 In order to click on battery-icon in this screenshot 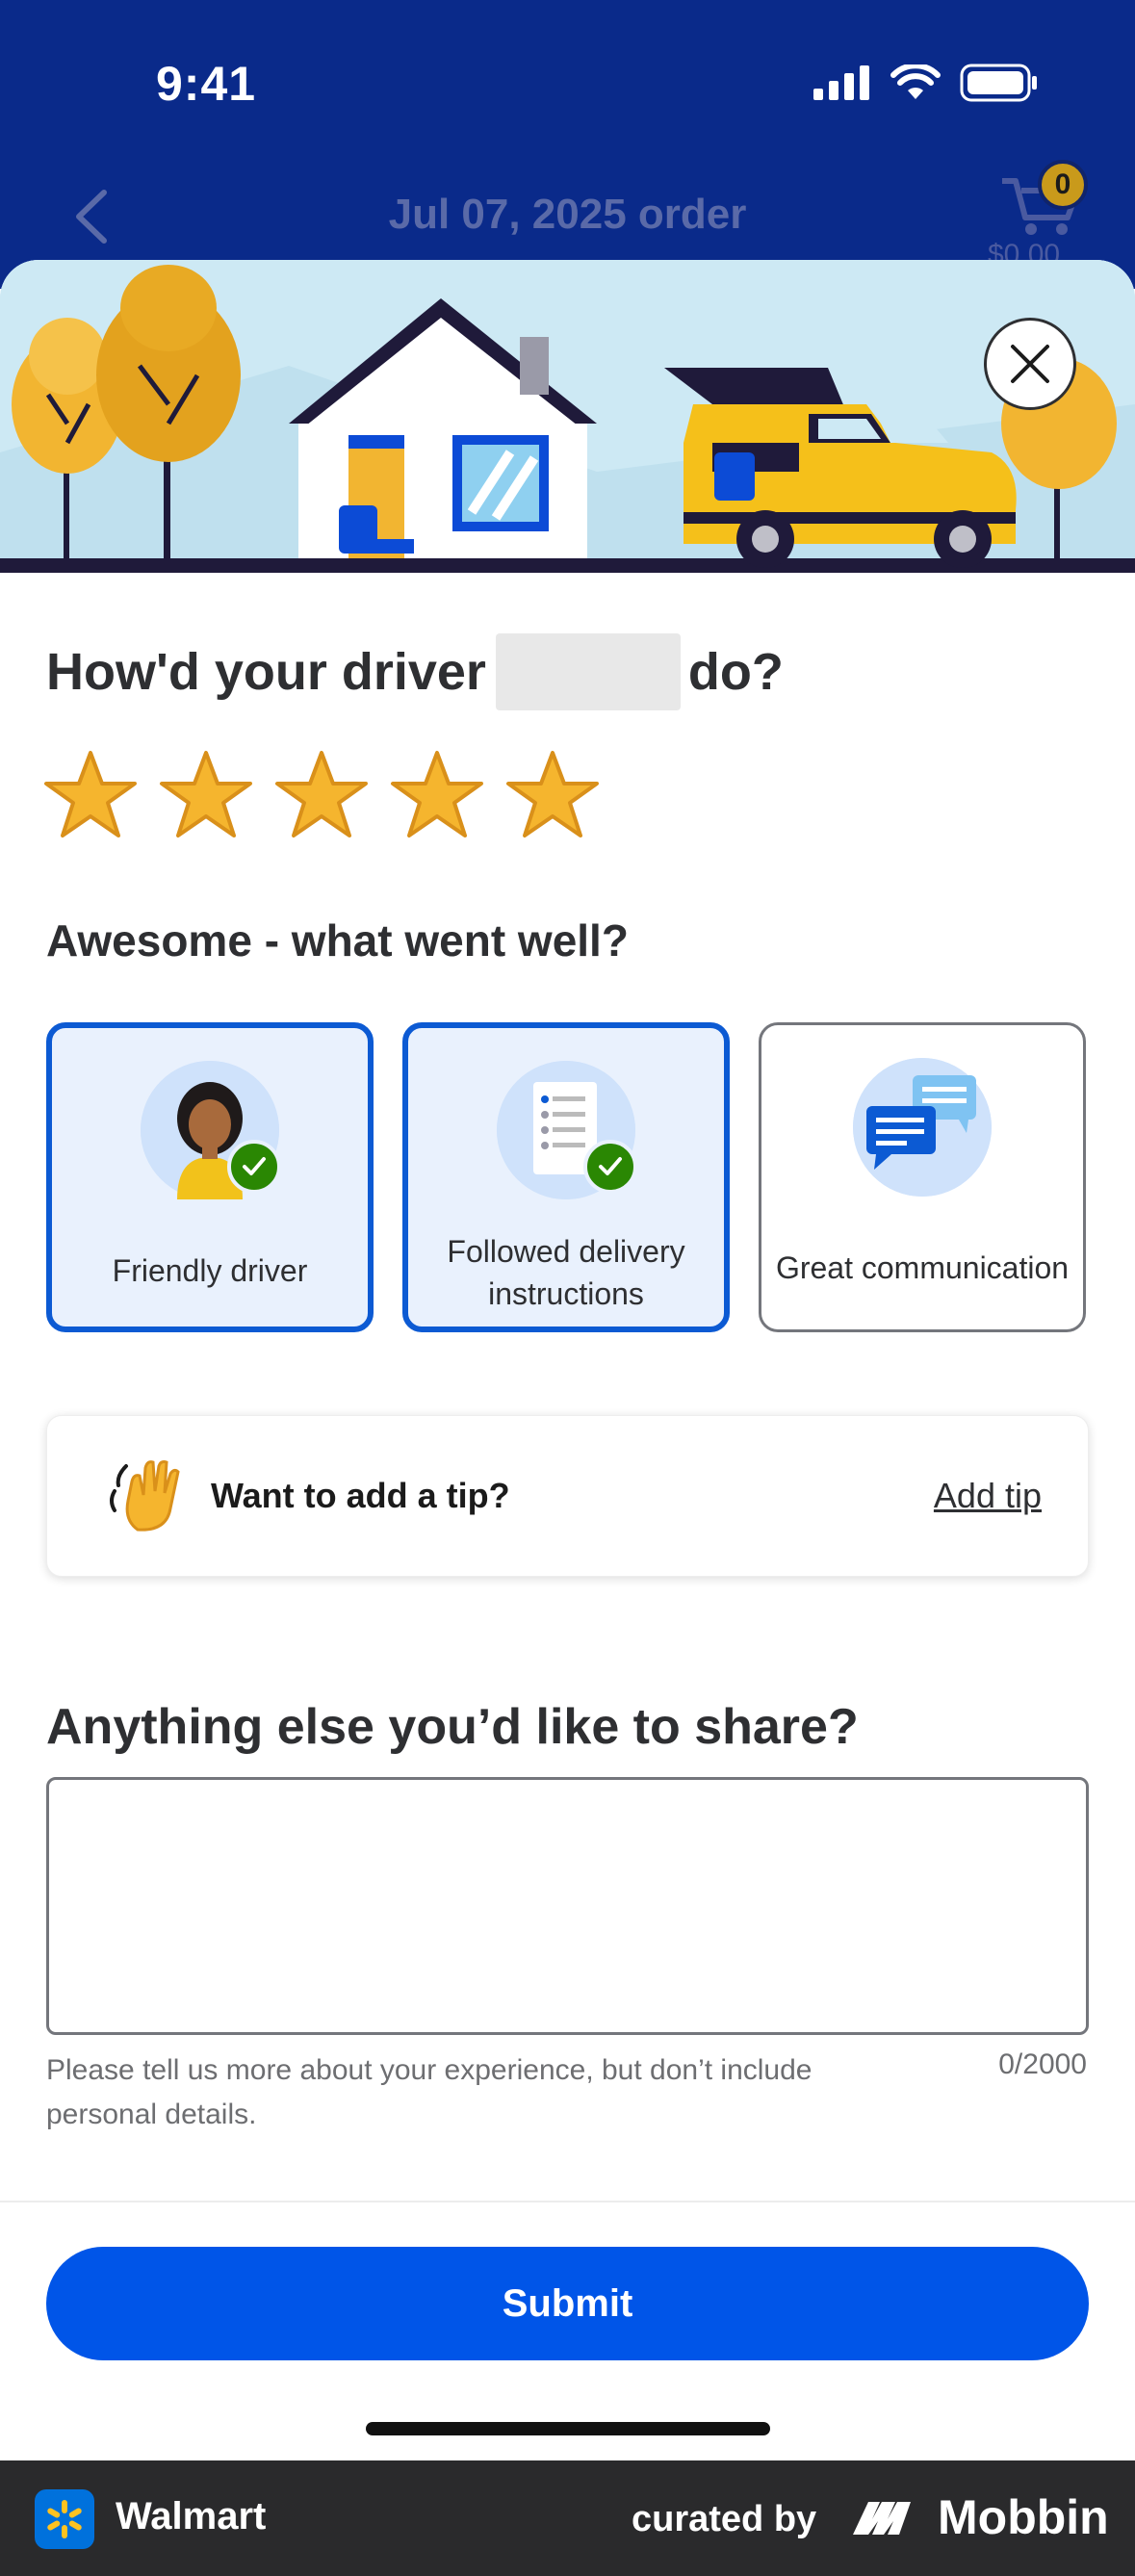, I will do `click(998, 83)`.